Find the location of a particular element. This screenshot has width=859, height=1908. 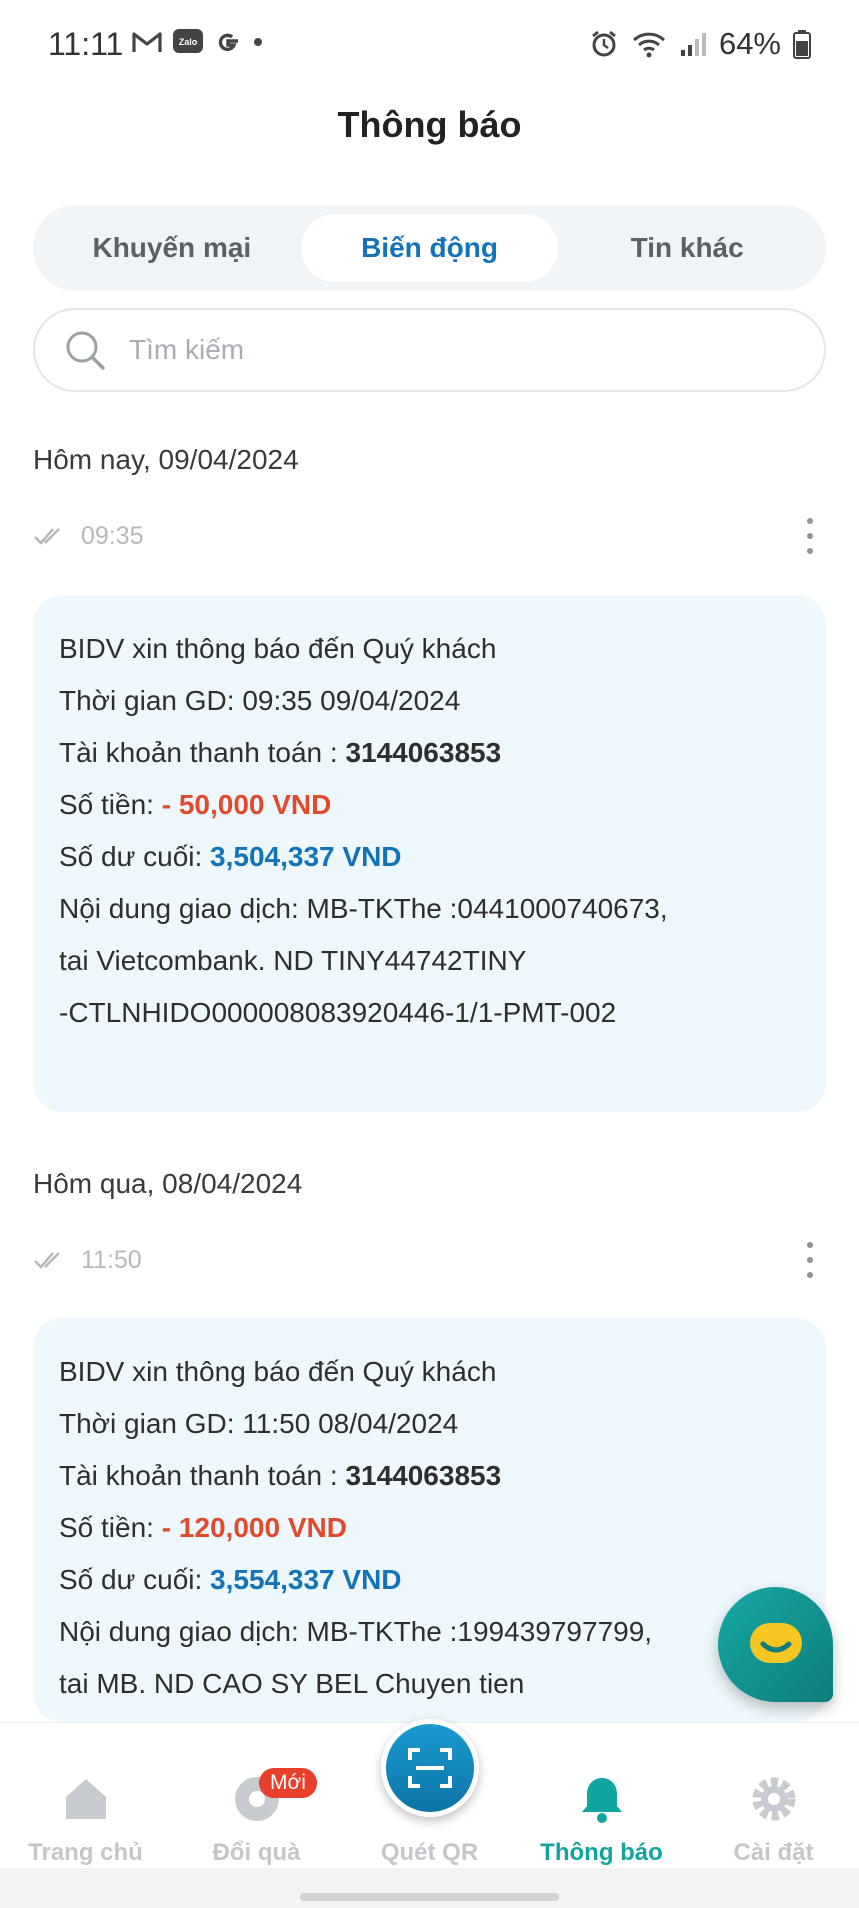

nav-settings: Cài đặt is located at coordinates (773, 1796).